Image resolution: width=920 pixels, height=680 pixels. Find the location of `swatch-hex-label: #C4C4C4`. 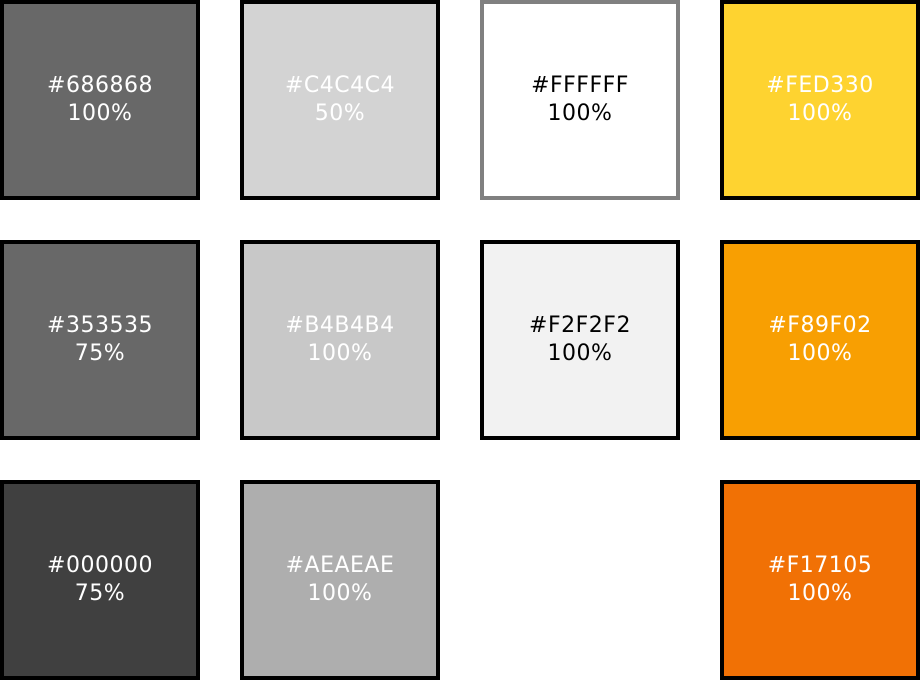

swatch-hex-label: #C4C4C4 is located at coordinates (339, 85).